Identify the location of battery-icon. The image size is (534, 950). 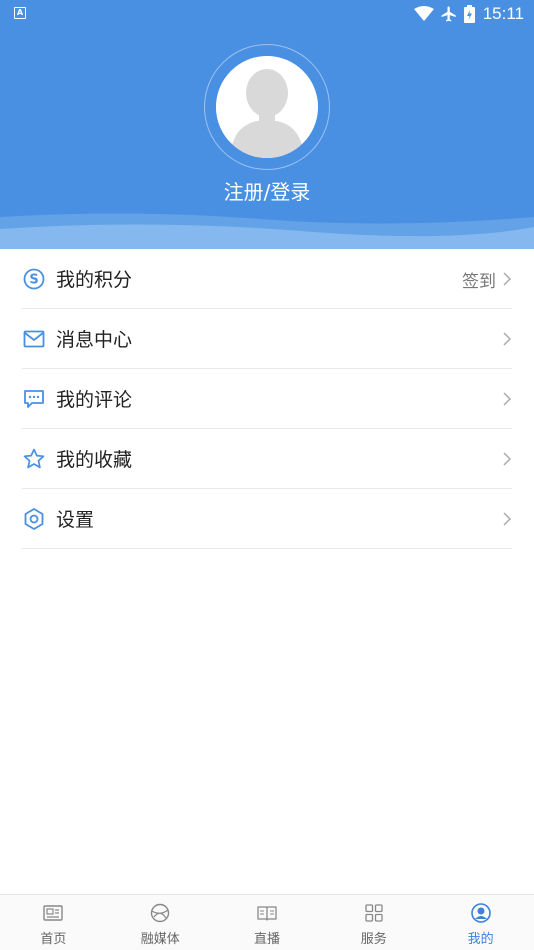
(469, 14).